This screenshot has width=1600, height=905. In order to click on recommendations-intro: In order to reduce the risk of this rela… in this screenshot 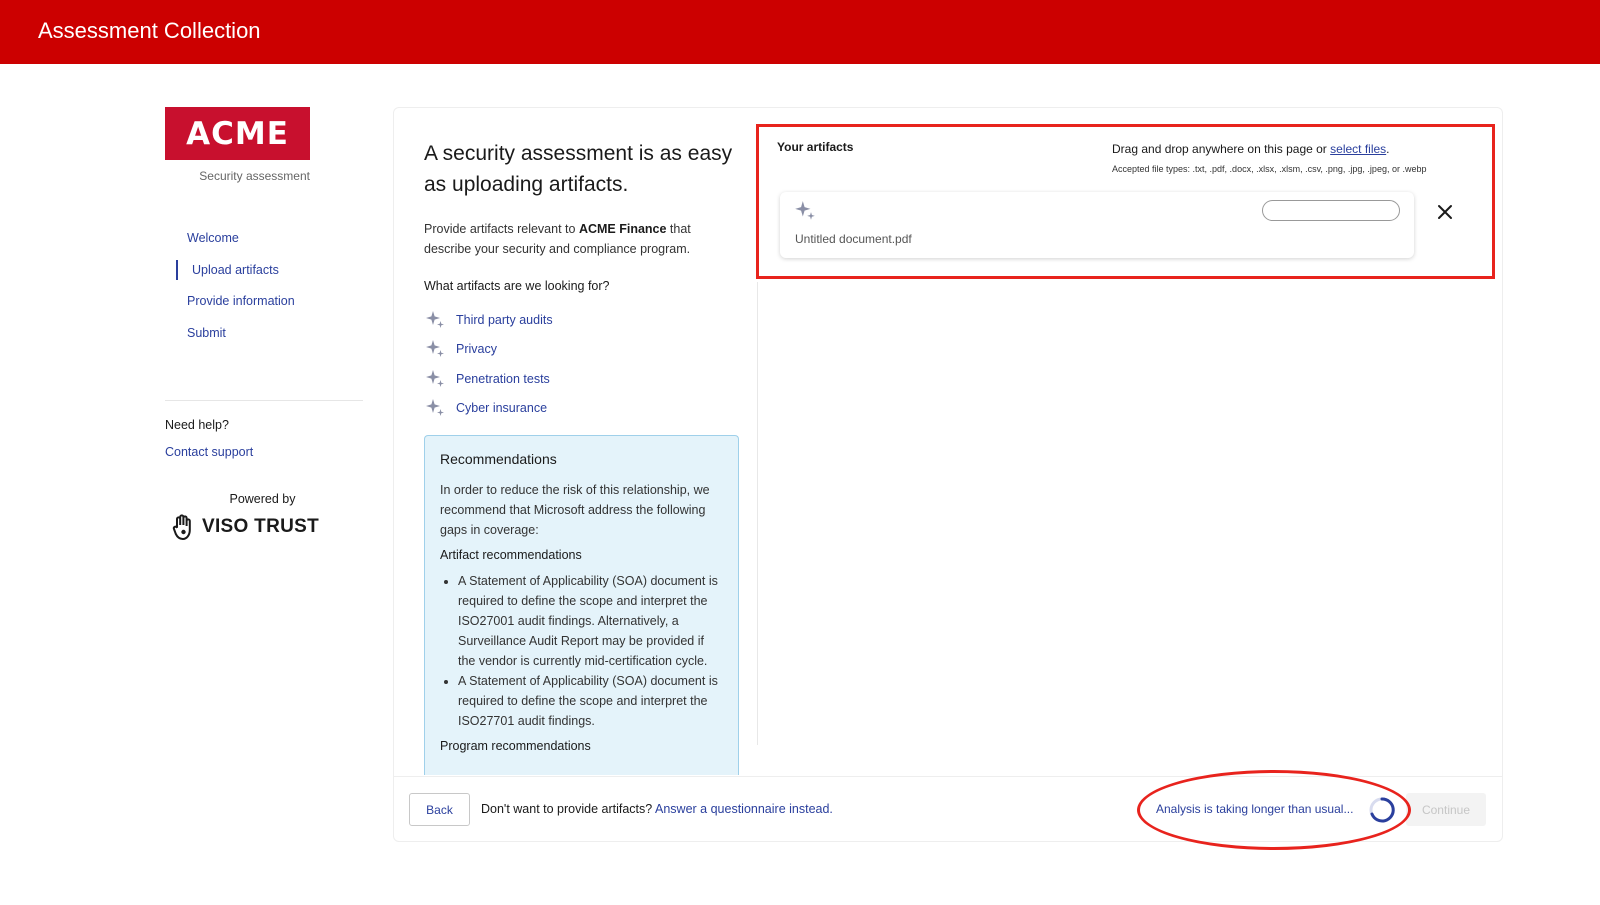, I will do `click(575, 510)`.